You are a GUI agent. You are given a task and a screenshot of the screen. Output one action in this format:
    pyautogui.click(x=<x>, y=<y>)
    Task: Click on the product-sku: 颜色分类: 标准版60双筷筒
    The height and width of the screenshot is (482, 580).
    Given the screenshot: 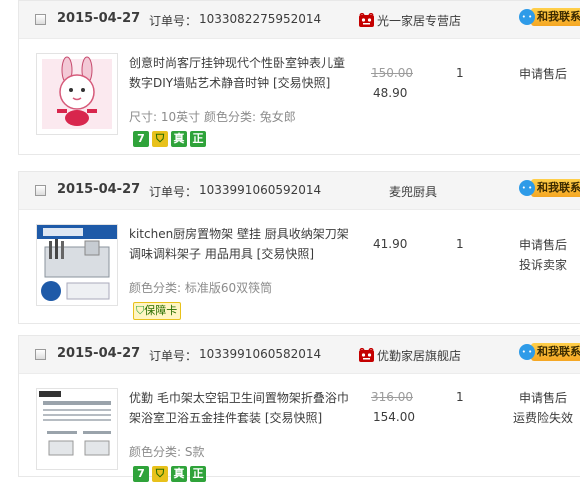 What is the action you would take?
    pyautogui.click(x=201, y=288)
    